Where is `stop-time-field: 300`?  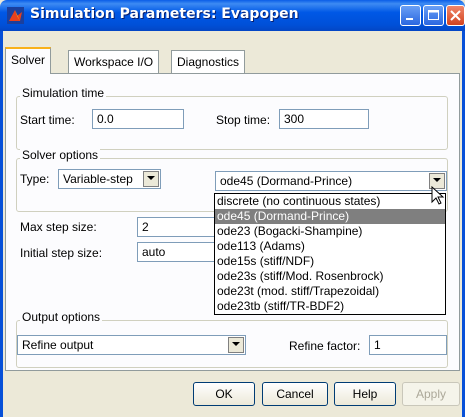 stop-time-field: 300 is located at coordinates (324, 119).